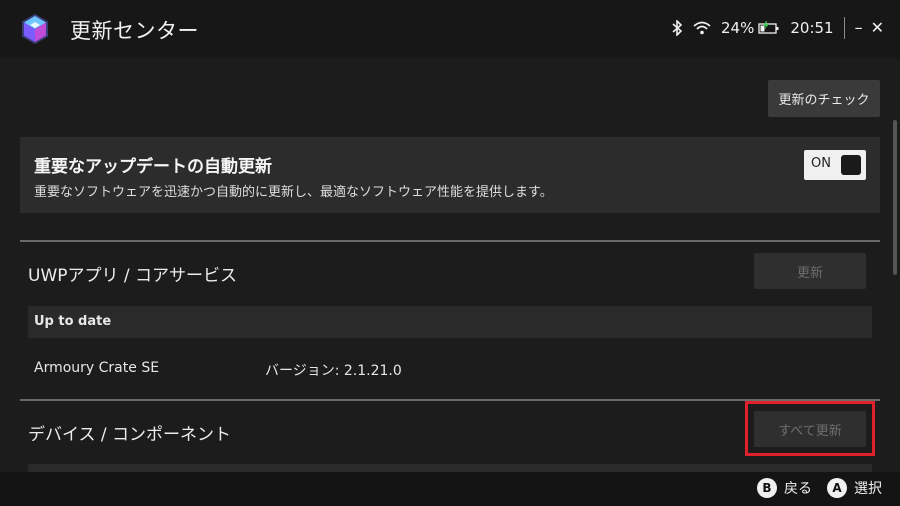 Image resolution: width=900 pixels, height=506 pixels. I want to click on scrollbar, so click(895, 197).